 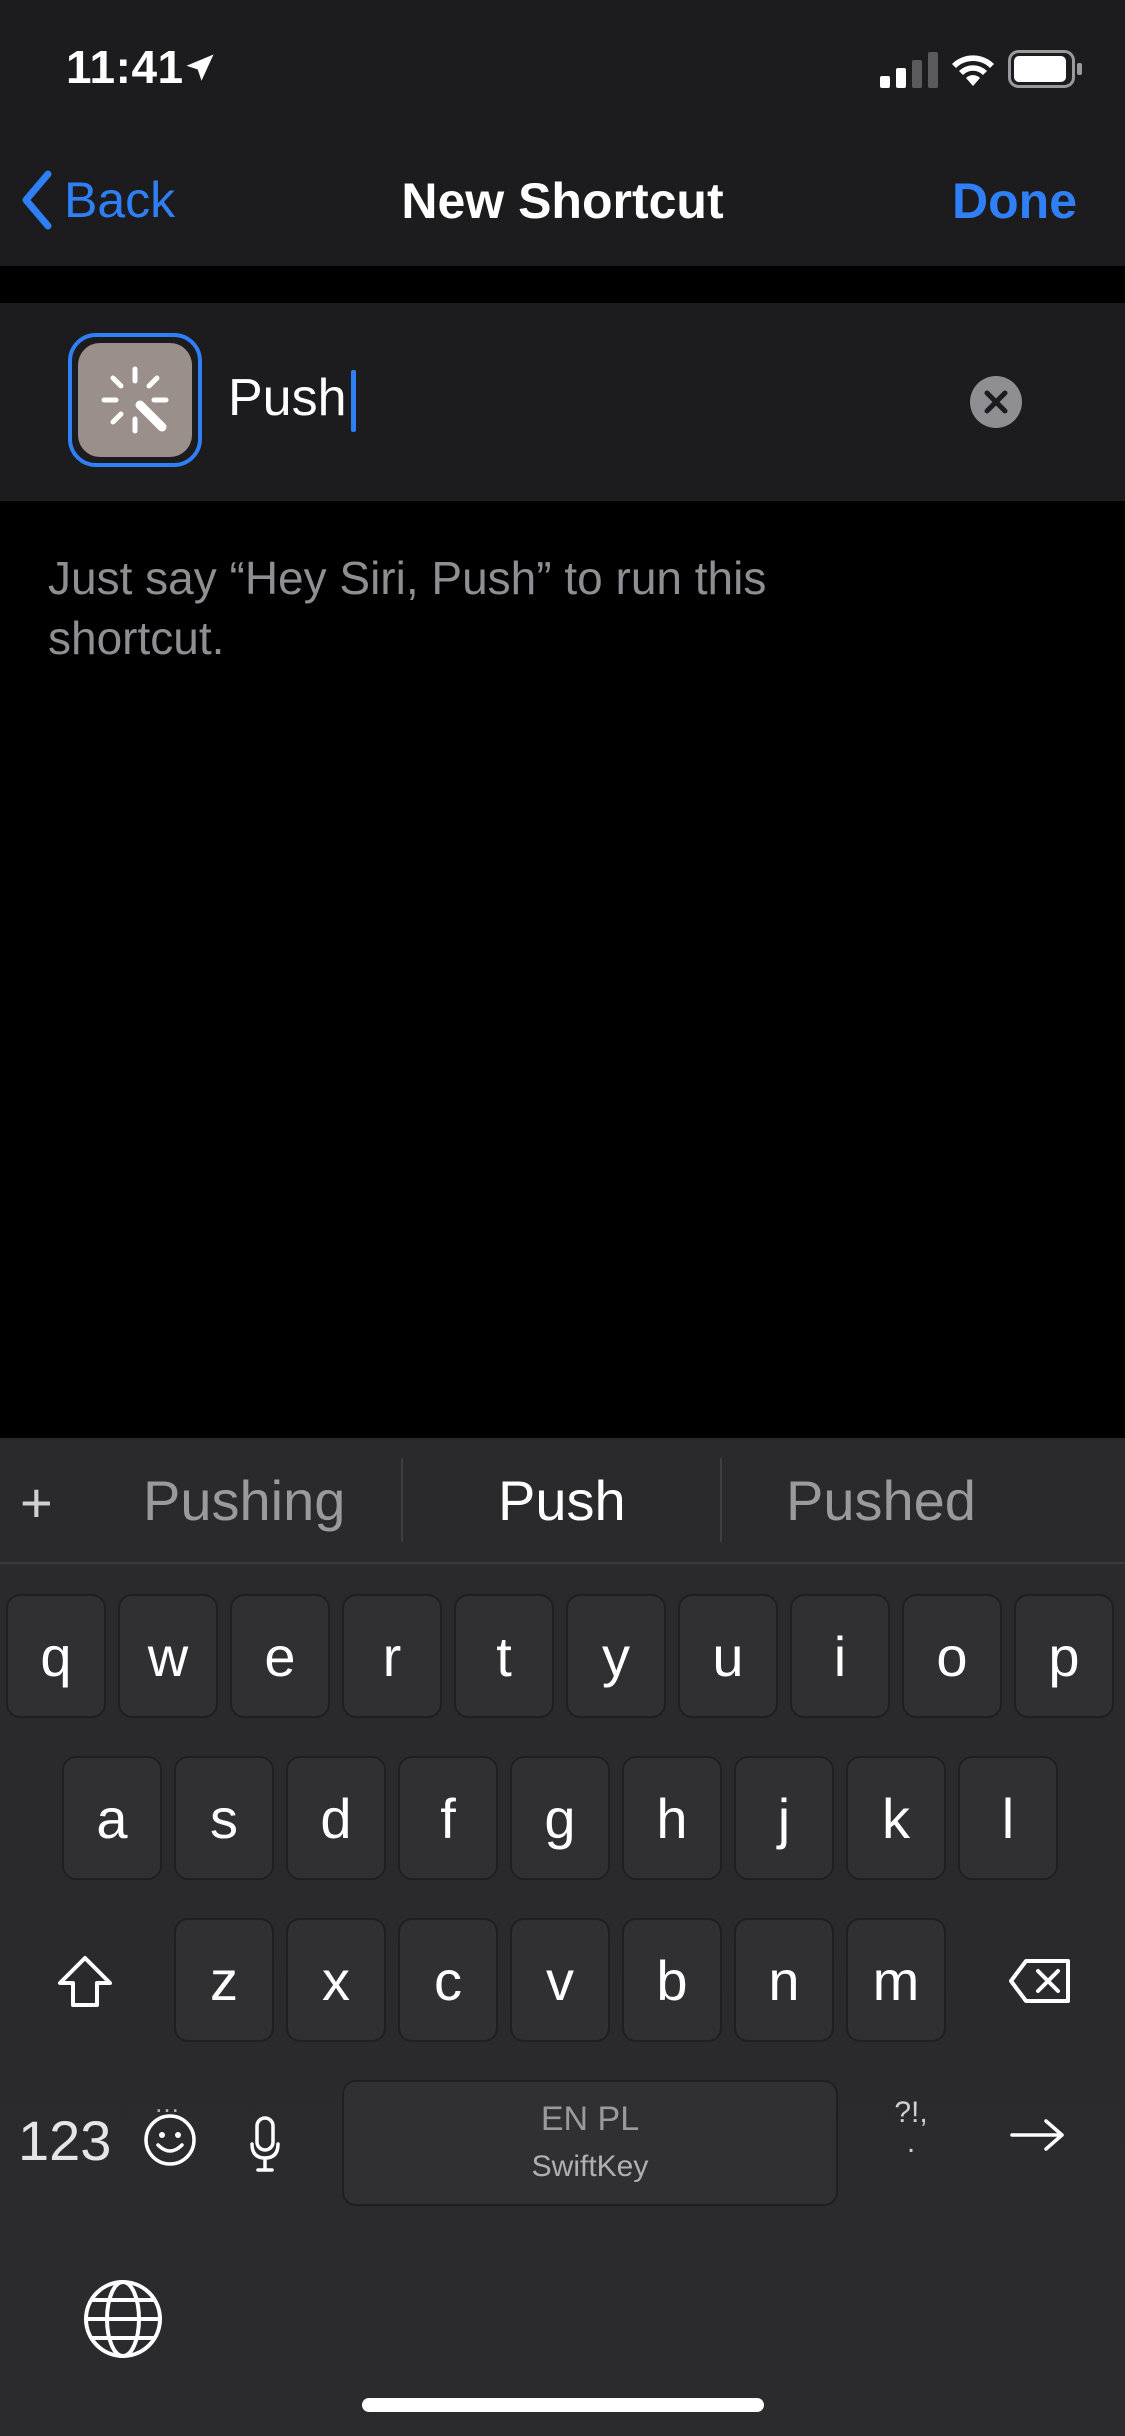 I want to click on plus-icon: +, so click(x=36, y=1502).